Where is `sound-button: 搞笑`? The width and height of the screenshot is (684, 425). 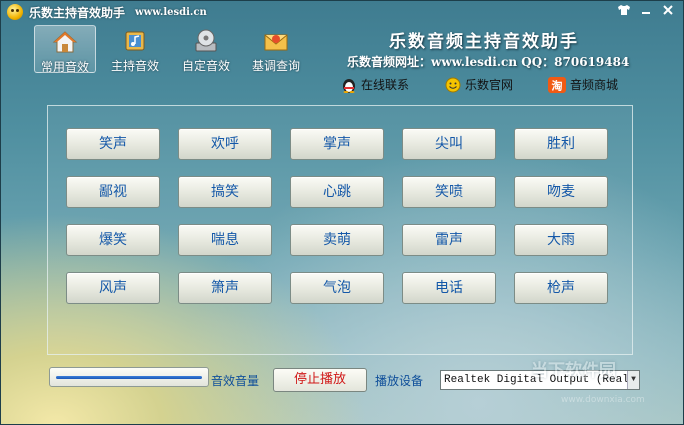
sound-button: 搞笑 is located at coordinates (225, 192).